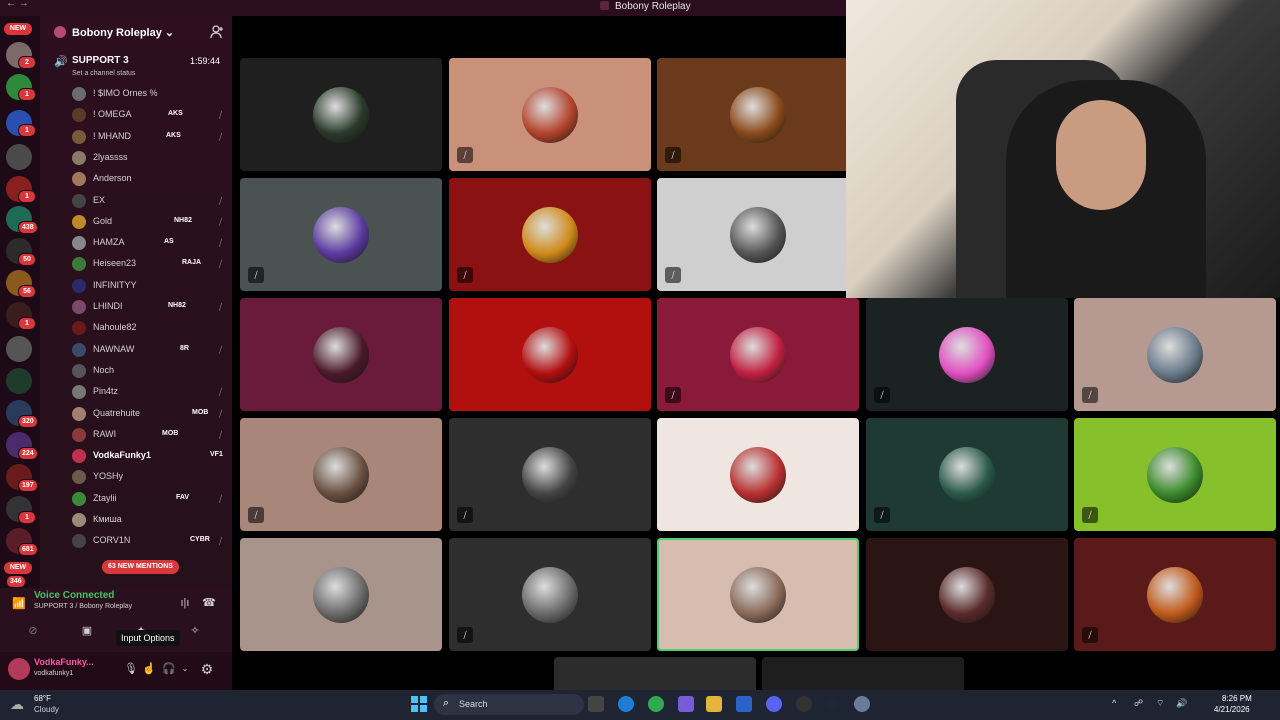  What do you see at coordinates (150, 520) in the screenshot?
I see `voice-member: Кмиша` at bounding box center [150, 520].